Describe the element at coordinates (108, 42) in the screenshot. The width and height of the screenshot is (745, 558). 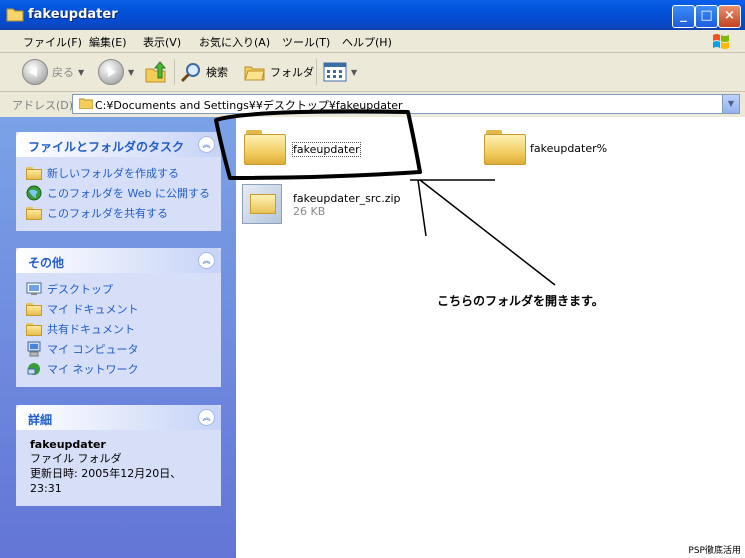
I see `menu-edit: 編集(E)` at that location.